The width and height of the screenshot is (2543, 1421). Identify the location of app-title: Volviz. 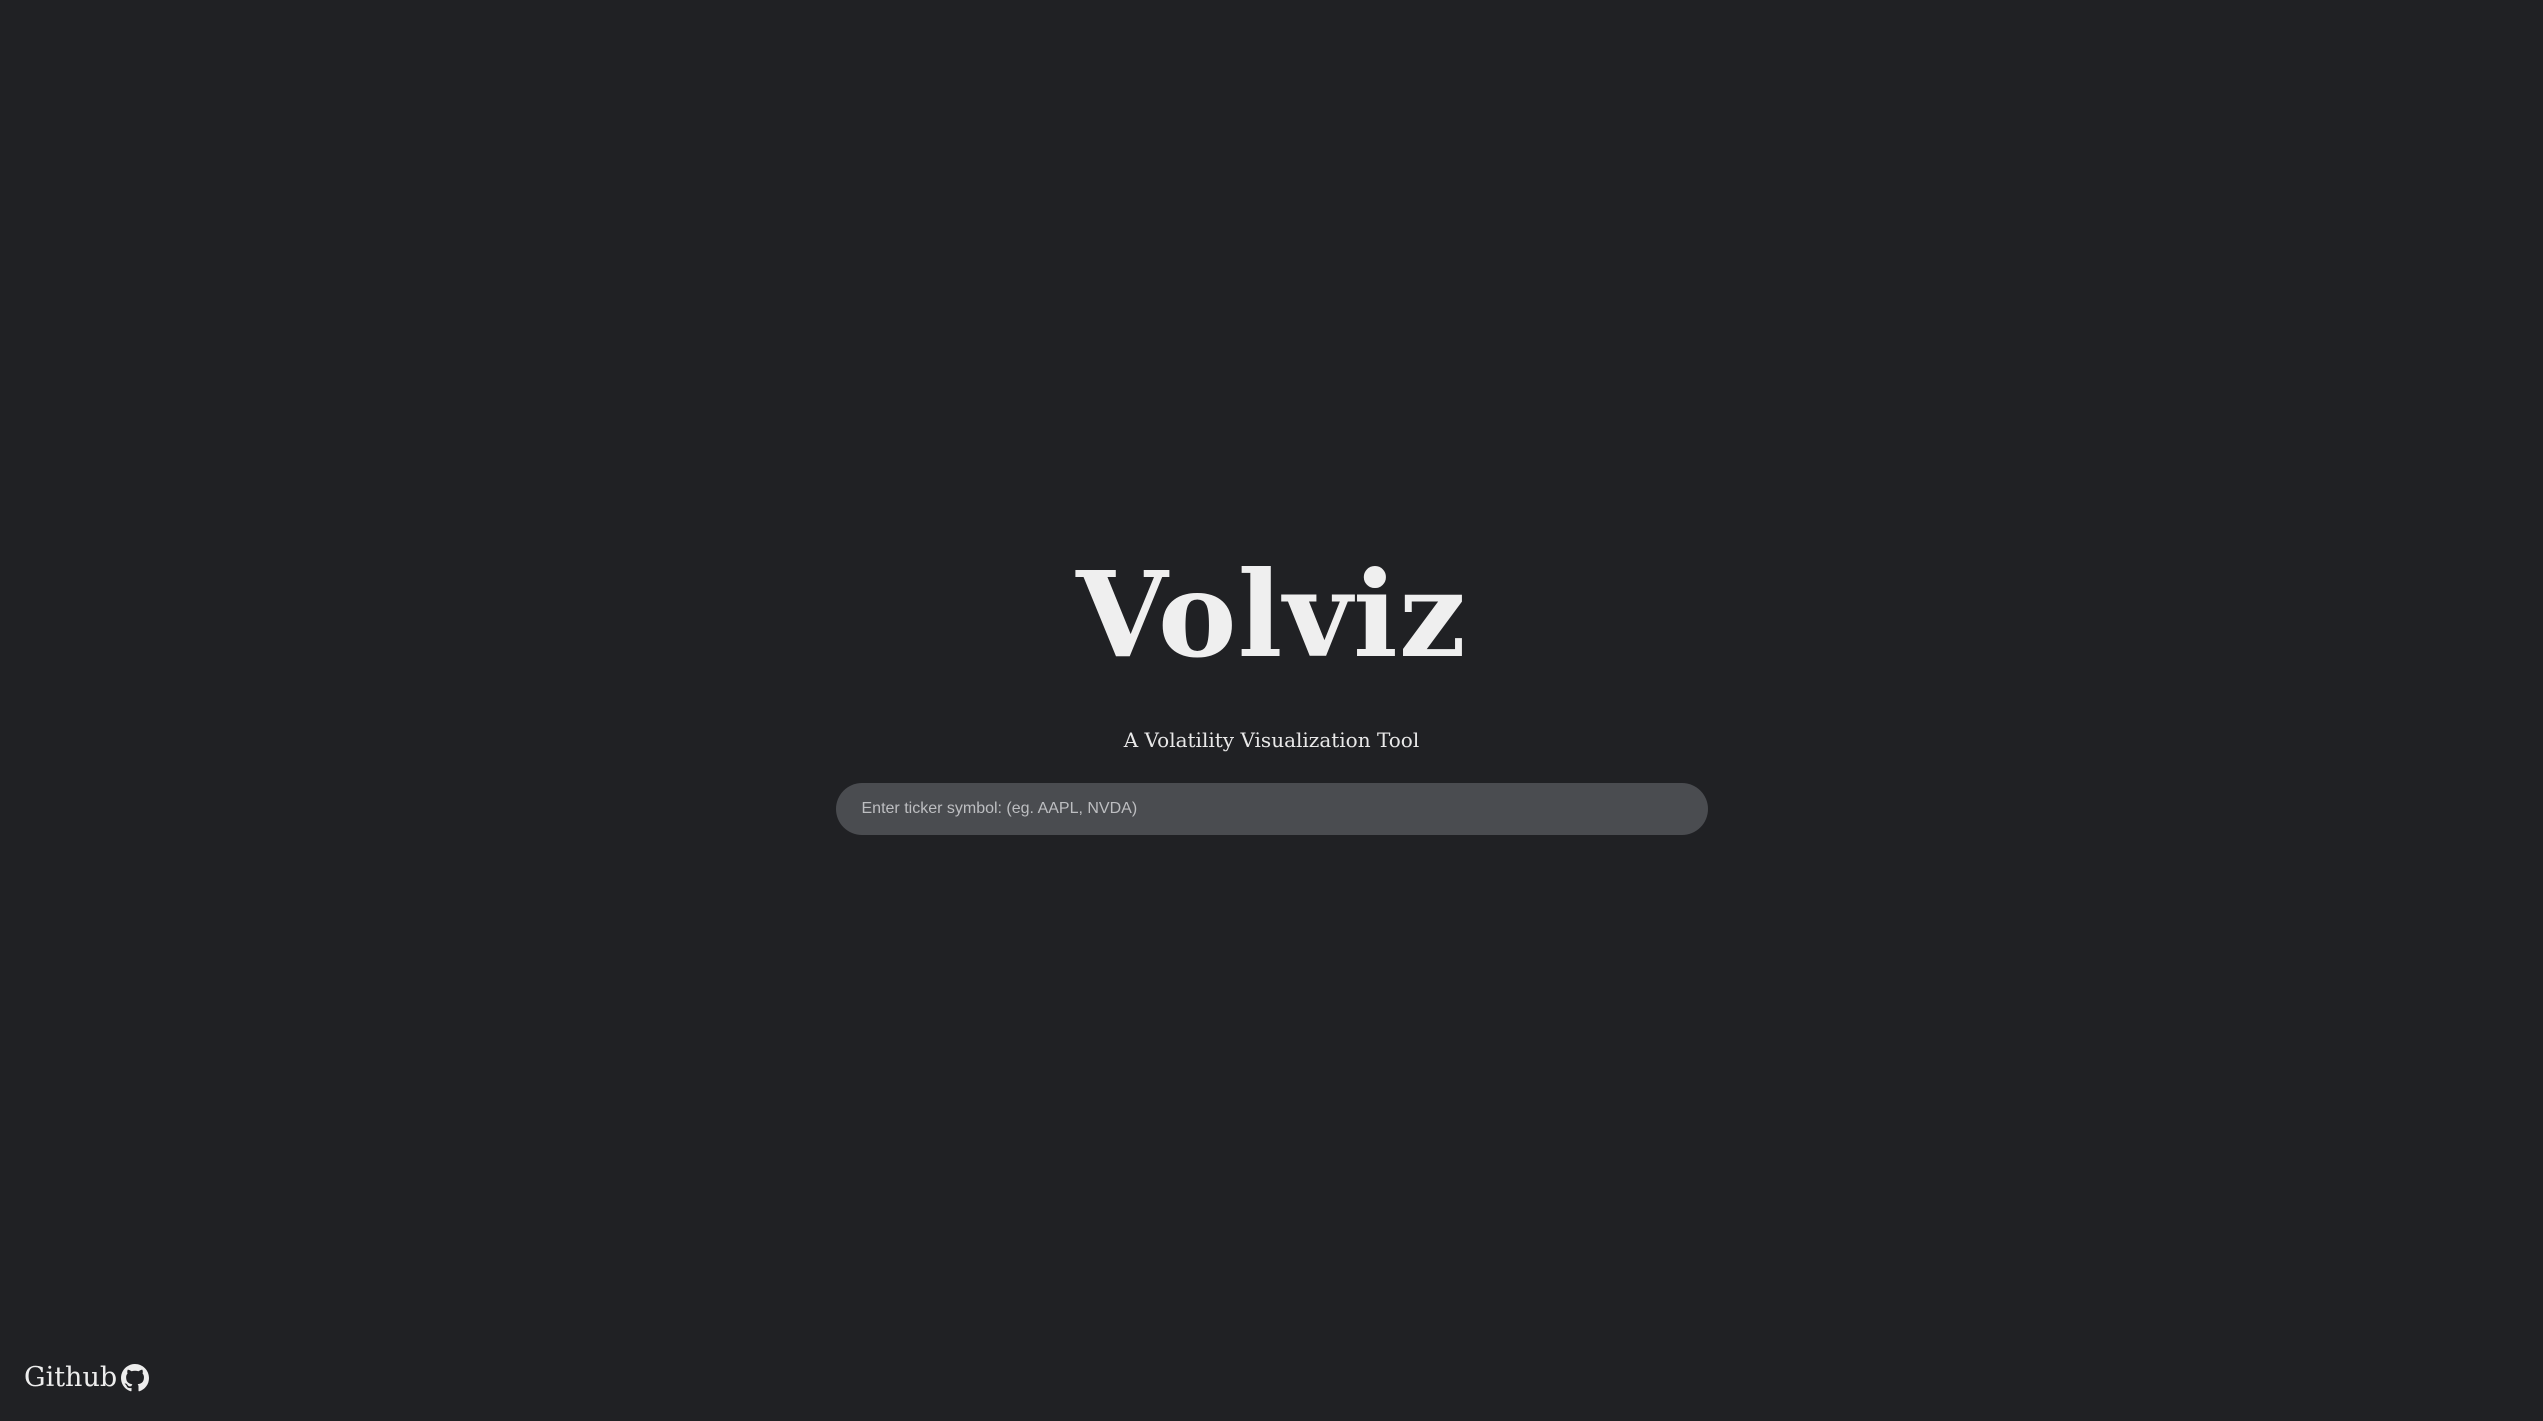
(1271, 614).